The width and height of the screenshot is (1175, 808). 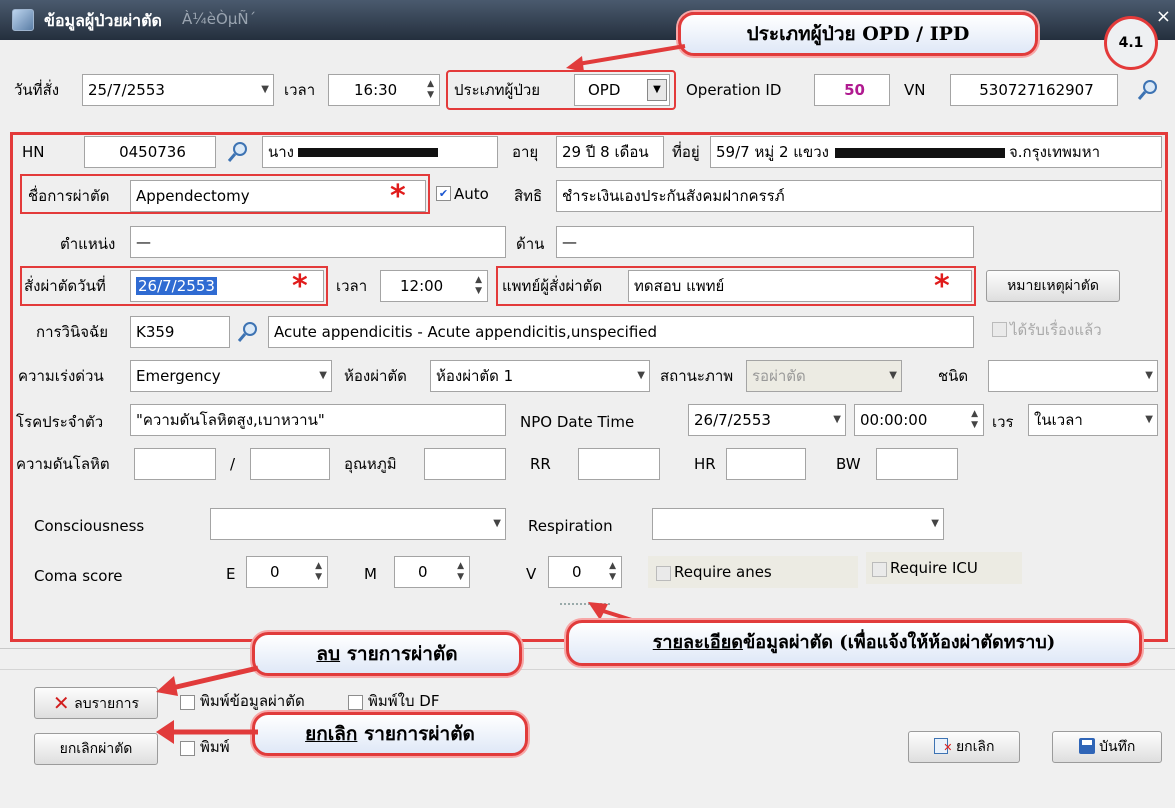 What do you see at coordinates (89, 526) in the screenshot?
I see `consciousness-label: Consciousness` at bounding box center [89, 526].